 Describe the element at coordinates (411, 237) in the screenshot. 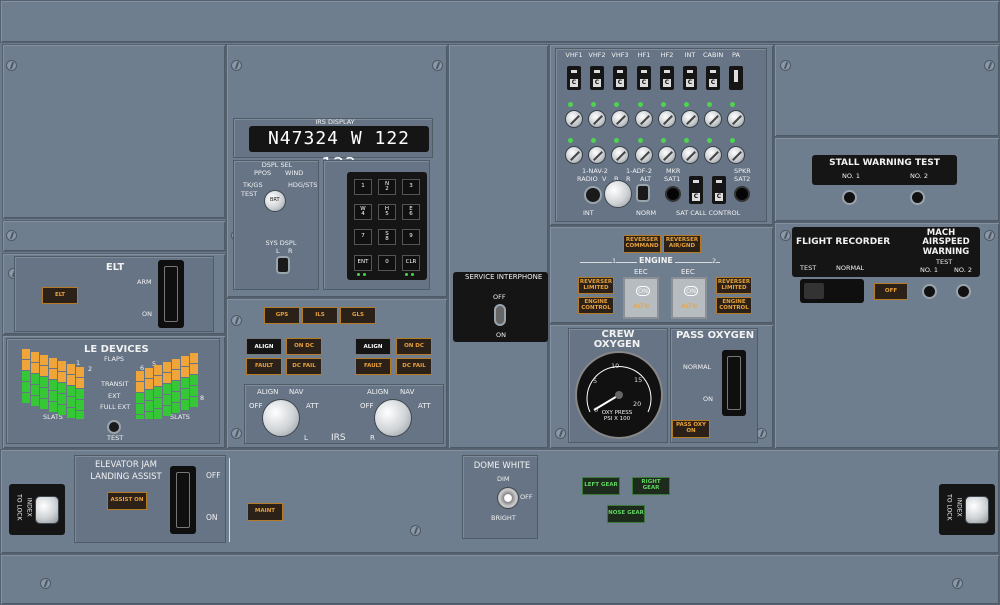

I see `key-9: 9` at that location.